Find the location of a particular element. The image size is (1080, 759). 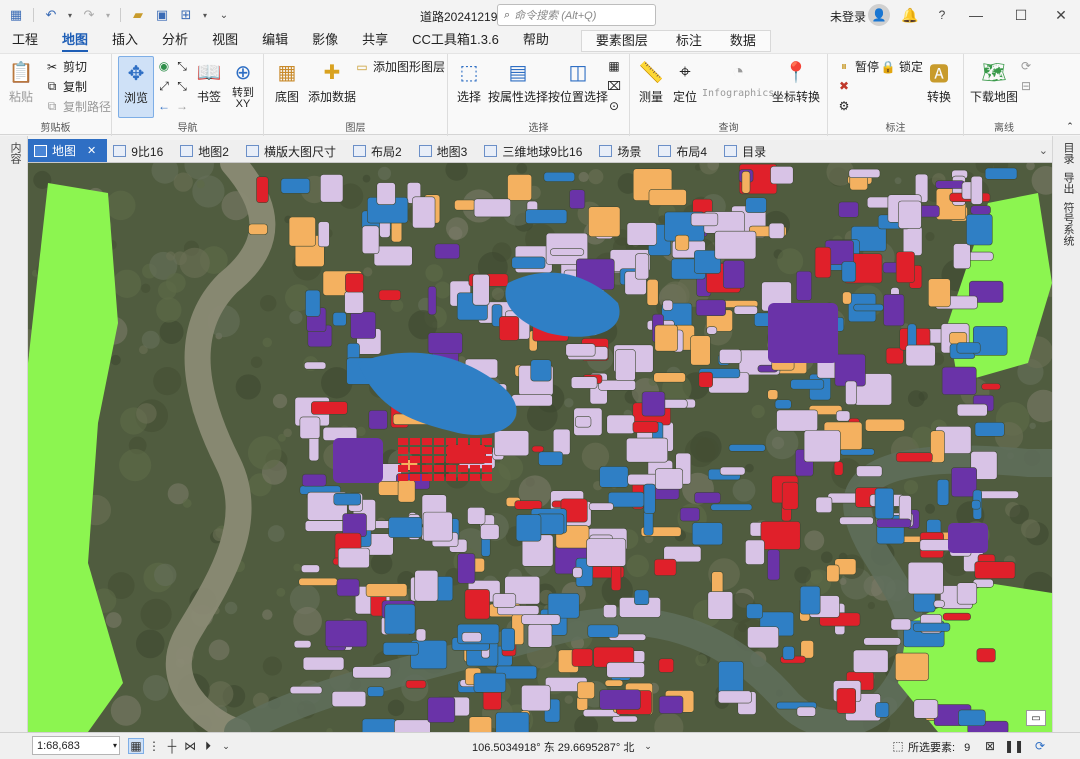

ribbon-tab-3: 分析 is located at coordinates (175, 41).